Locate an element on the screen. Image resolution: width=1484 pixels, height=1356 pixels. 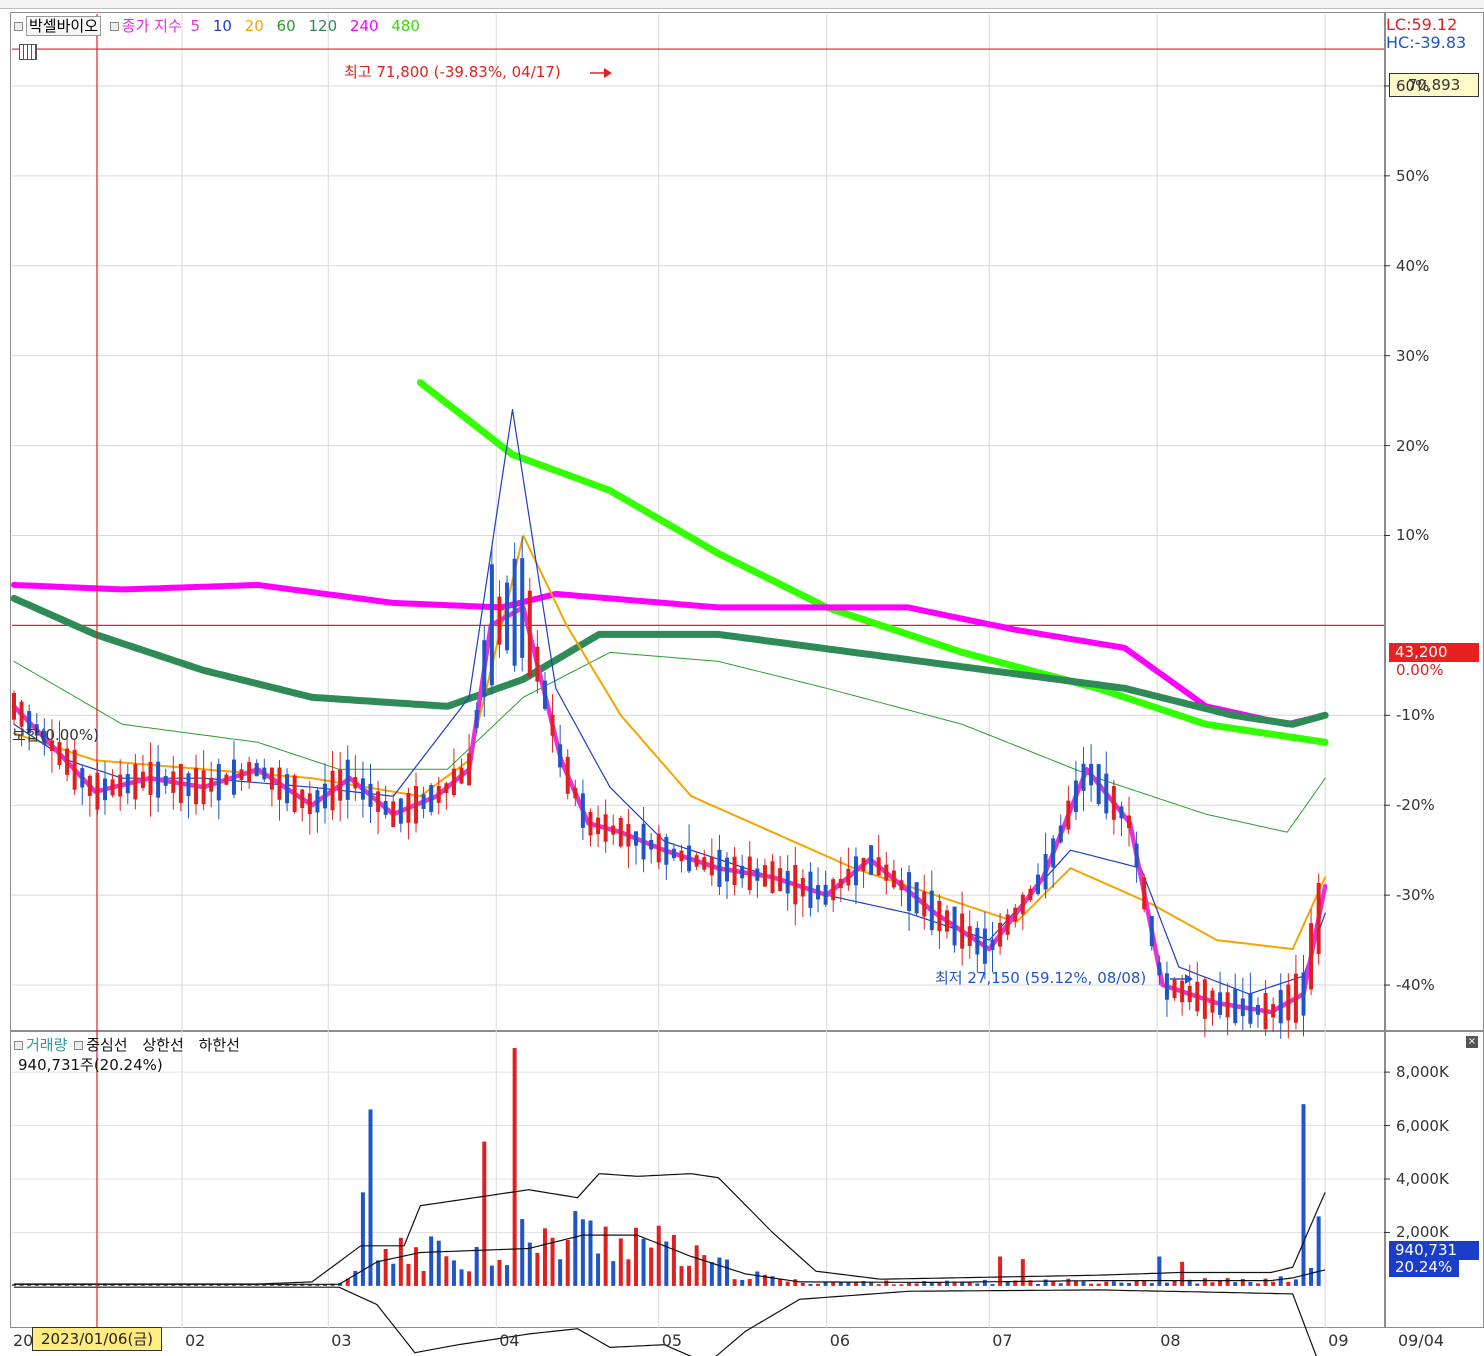
stock-name: 박셀바이오 is located at coordinates (64, 26).